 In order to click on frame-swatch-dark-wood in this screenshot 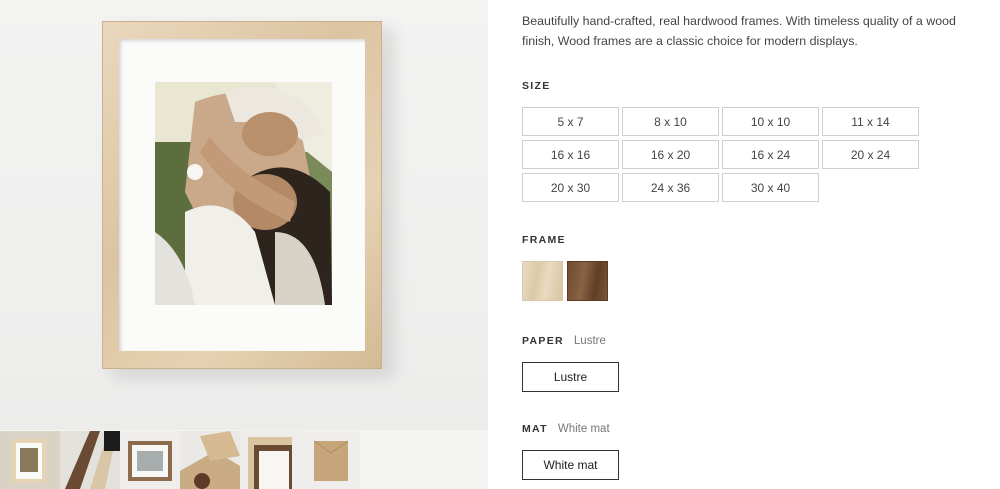, I will do `click(587, 281)`.